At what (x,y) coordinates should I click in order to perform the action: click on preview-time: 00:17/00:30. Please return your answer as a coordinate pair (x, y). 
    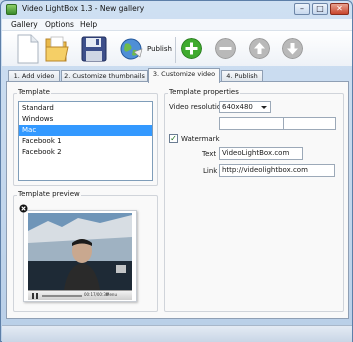
    Looking at the image, I should click on (96, 294).